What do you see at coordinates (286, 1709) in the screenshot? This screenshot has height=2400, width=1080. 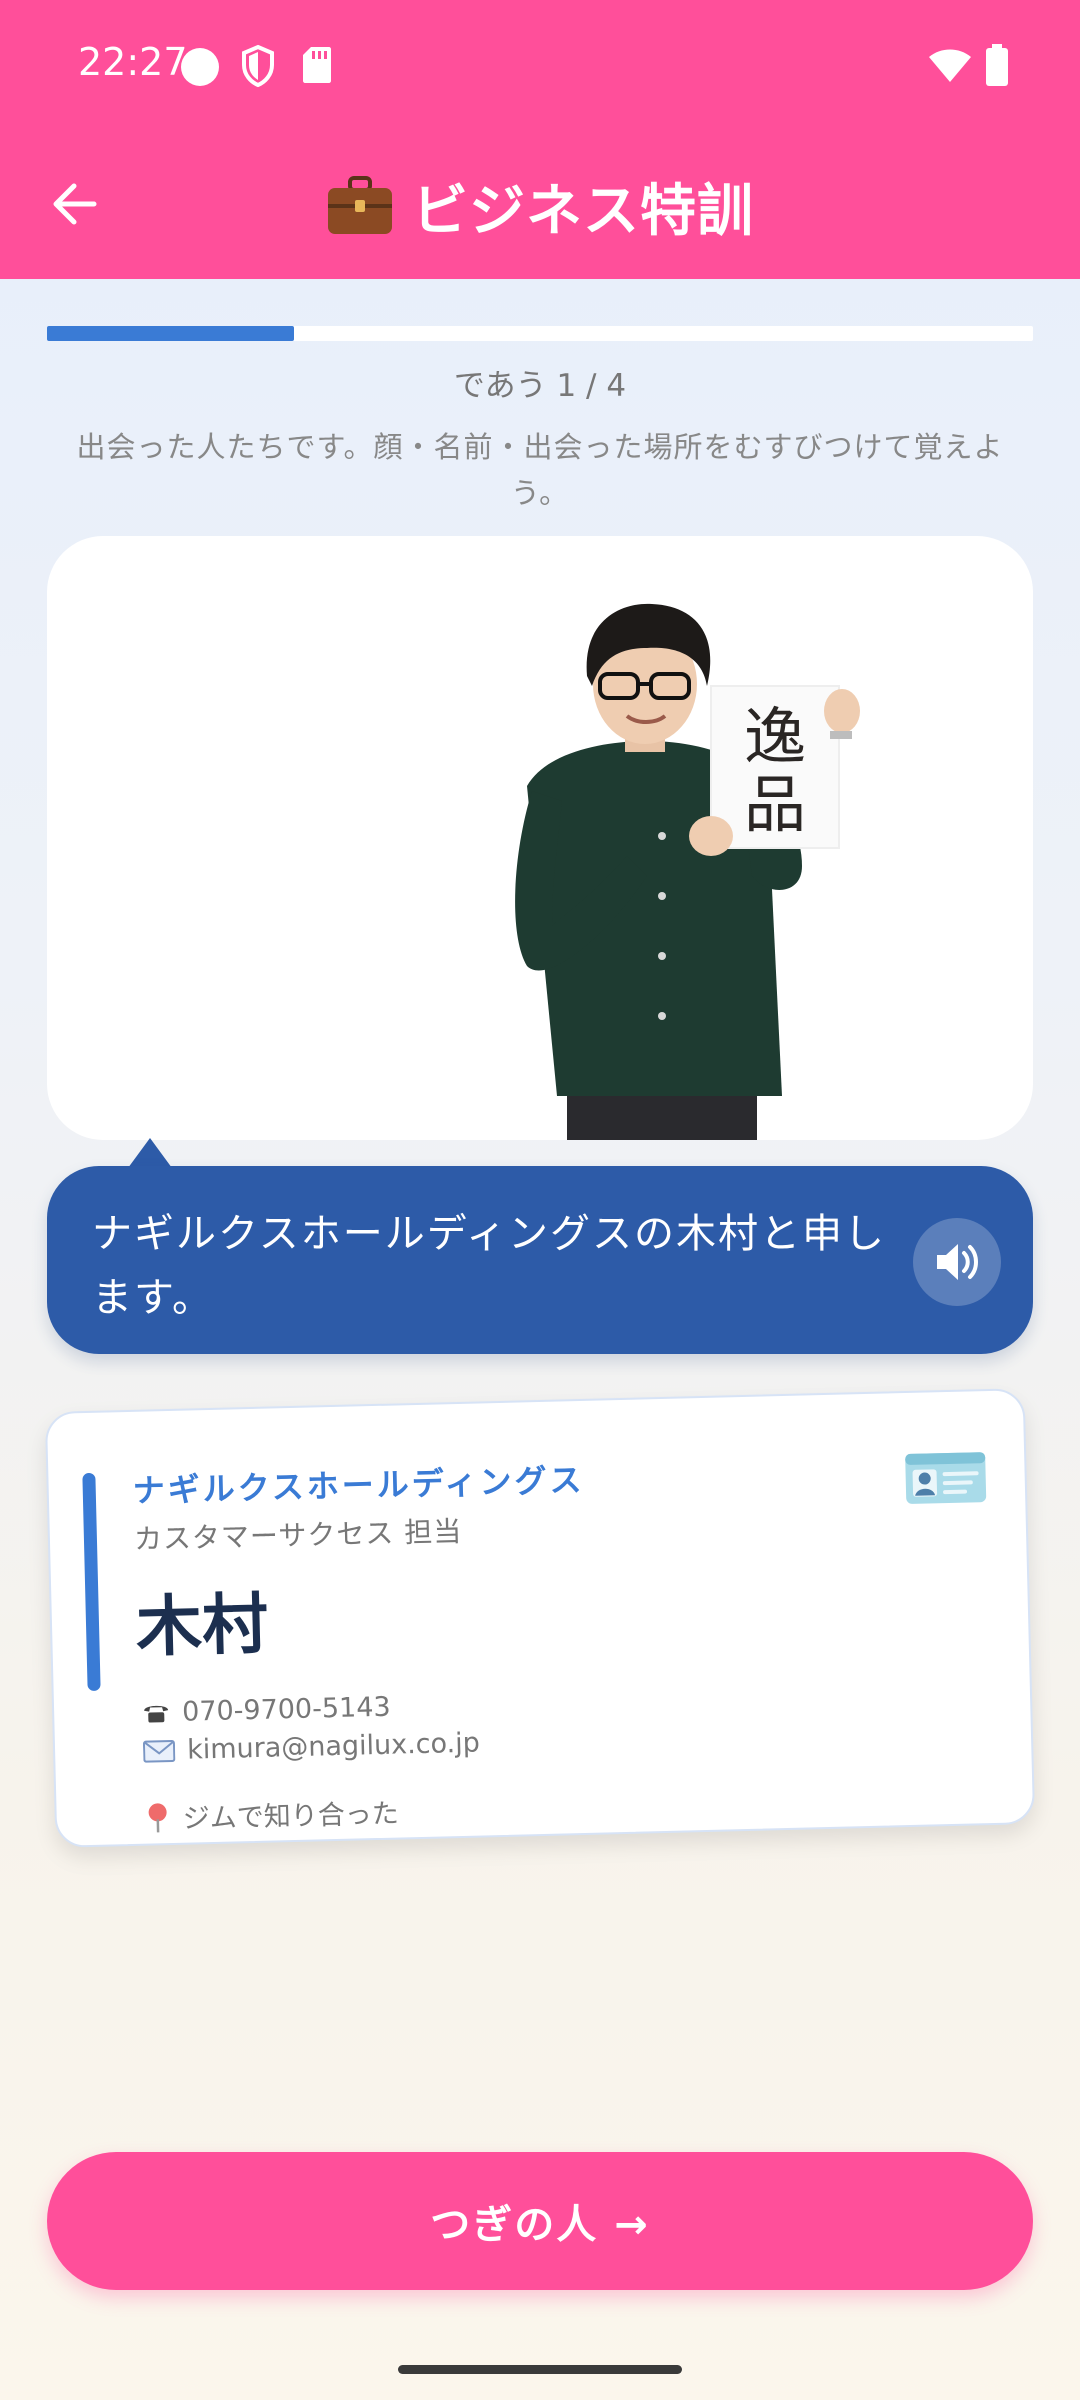 I see `card-phone: 070-9700-5143` at bounding box center [286, 1709].